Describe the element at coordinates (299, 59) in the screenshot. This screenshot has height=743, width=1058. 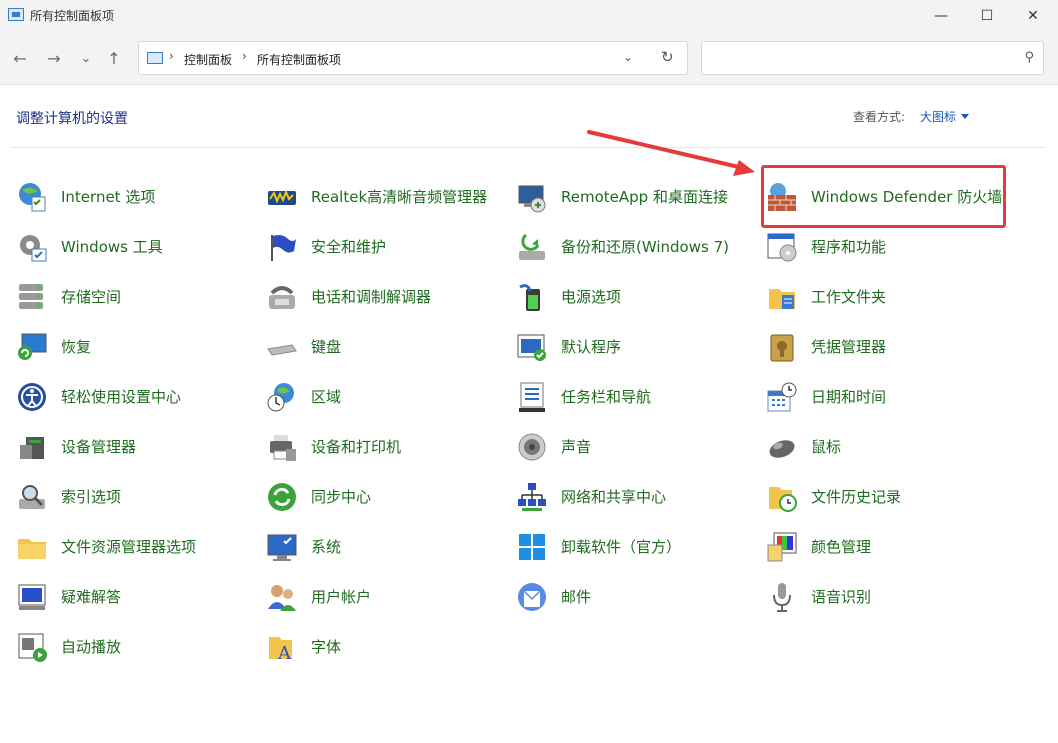
I see `breadcrumb-all-items: 所有控制面板项` at that location.